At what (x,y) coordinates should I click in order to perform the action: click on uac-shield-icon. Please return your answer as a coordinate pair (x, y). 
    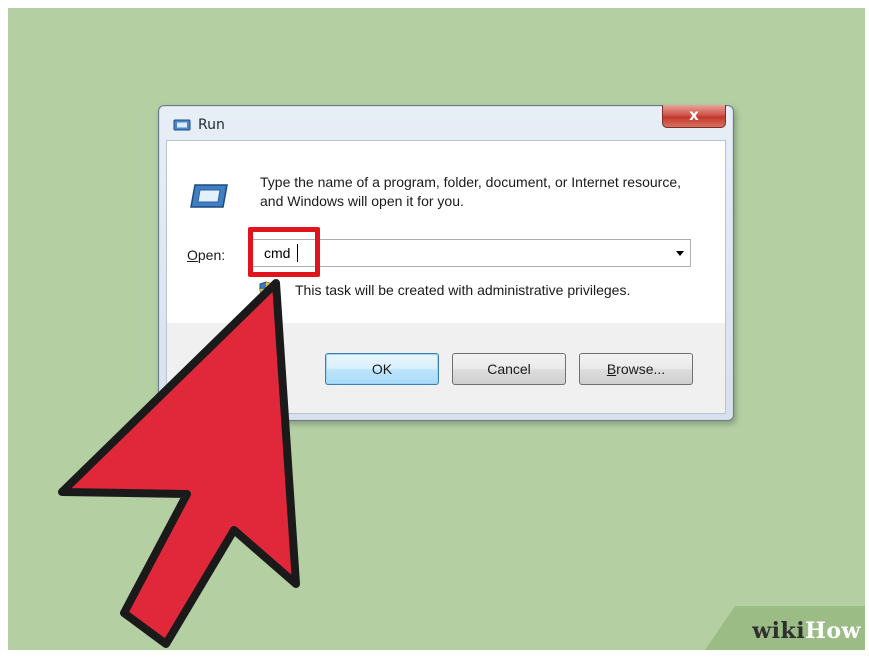
    Looking at the image, I should click on (266, 289).